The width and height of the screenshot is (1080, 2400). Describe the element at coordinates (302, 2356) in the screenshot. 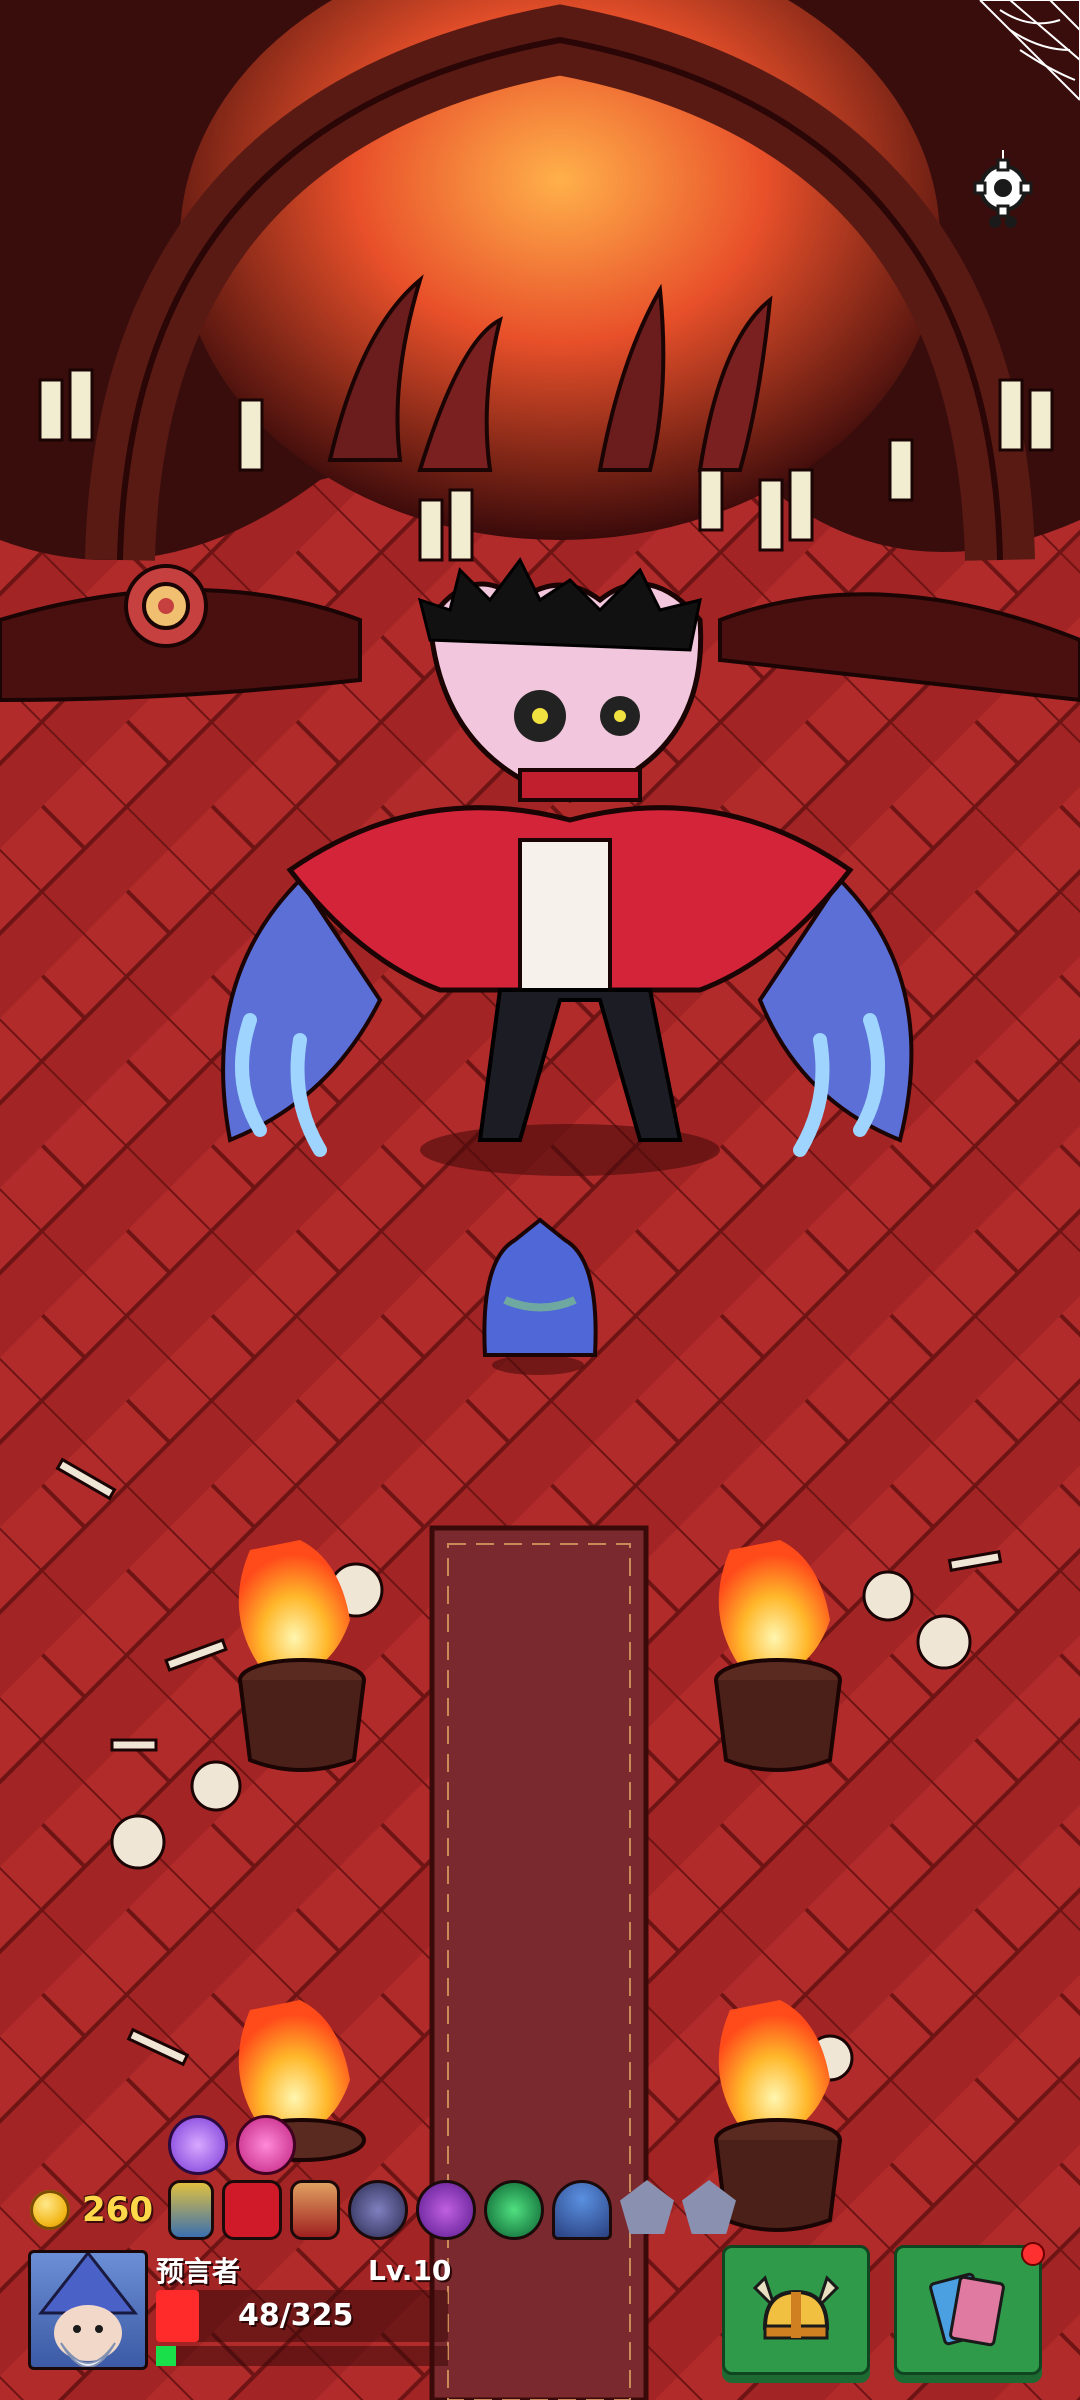

I see `xp-bar-track` at that location.